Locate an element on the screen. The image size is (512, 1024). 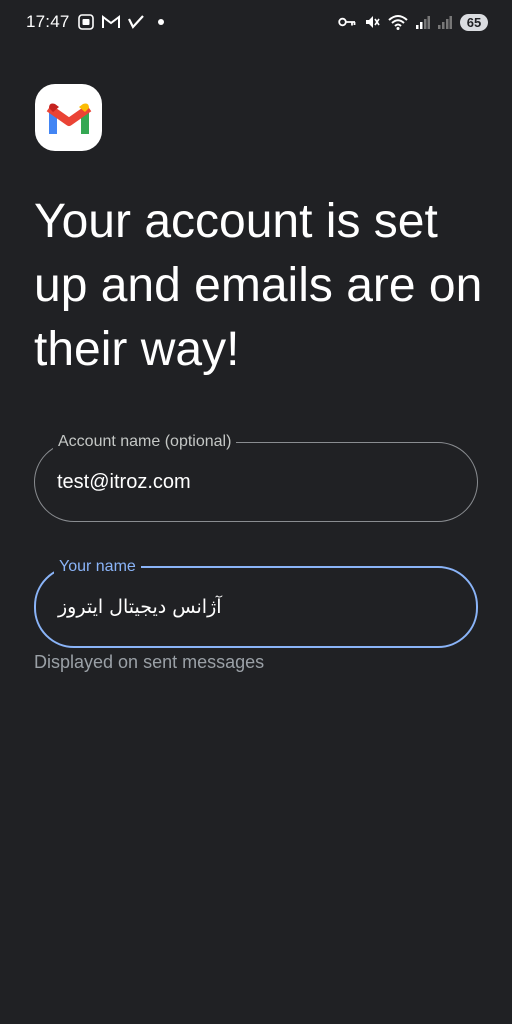
account-name-field: Account name (optional) test@itroz.com is located at coordinates (256, 477).